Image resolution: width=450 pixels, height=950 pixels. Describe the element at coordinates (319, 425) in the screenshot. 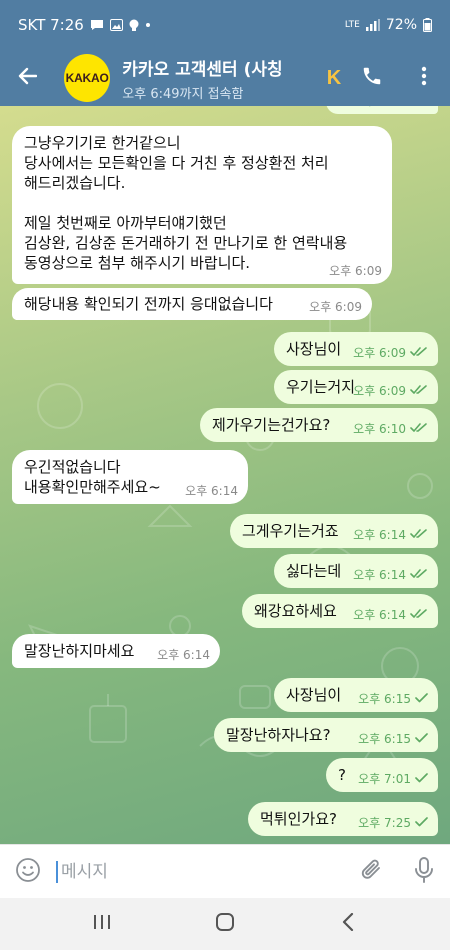

I see `outgoing-message-bubble: 제가우기는건가요? 오후 6:10` at that location.